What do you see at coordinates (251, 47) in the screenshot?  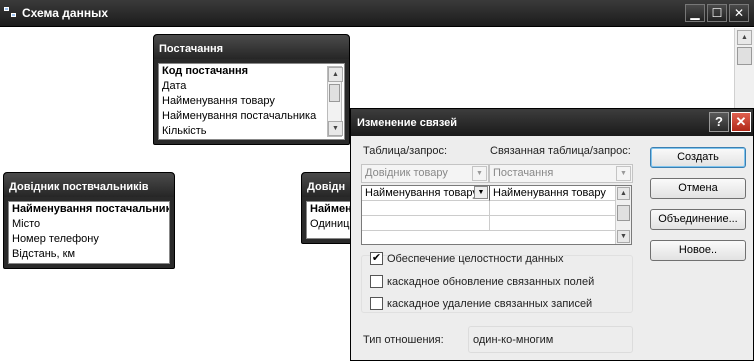 I see `table-title: Постачання` at bounding box center [251, 47].